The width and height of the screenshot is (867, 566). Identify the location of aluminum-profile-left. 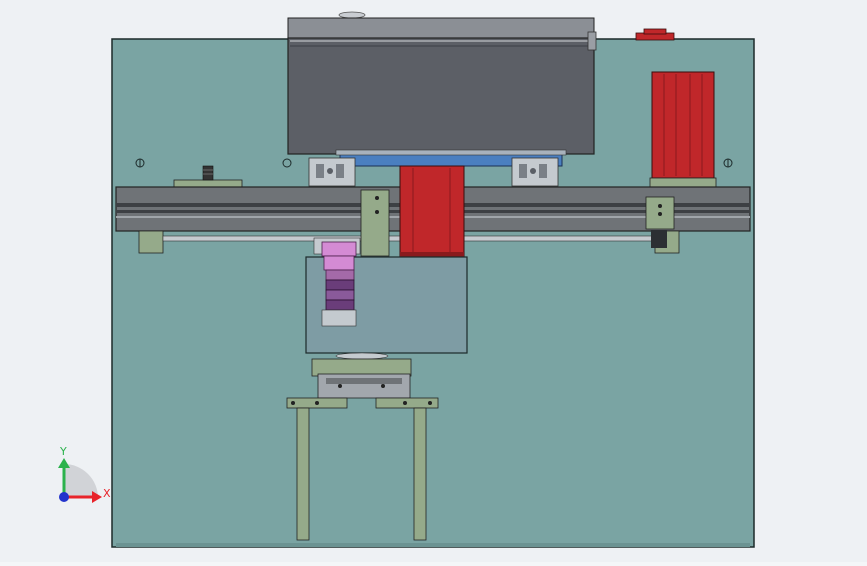
(332, 172).